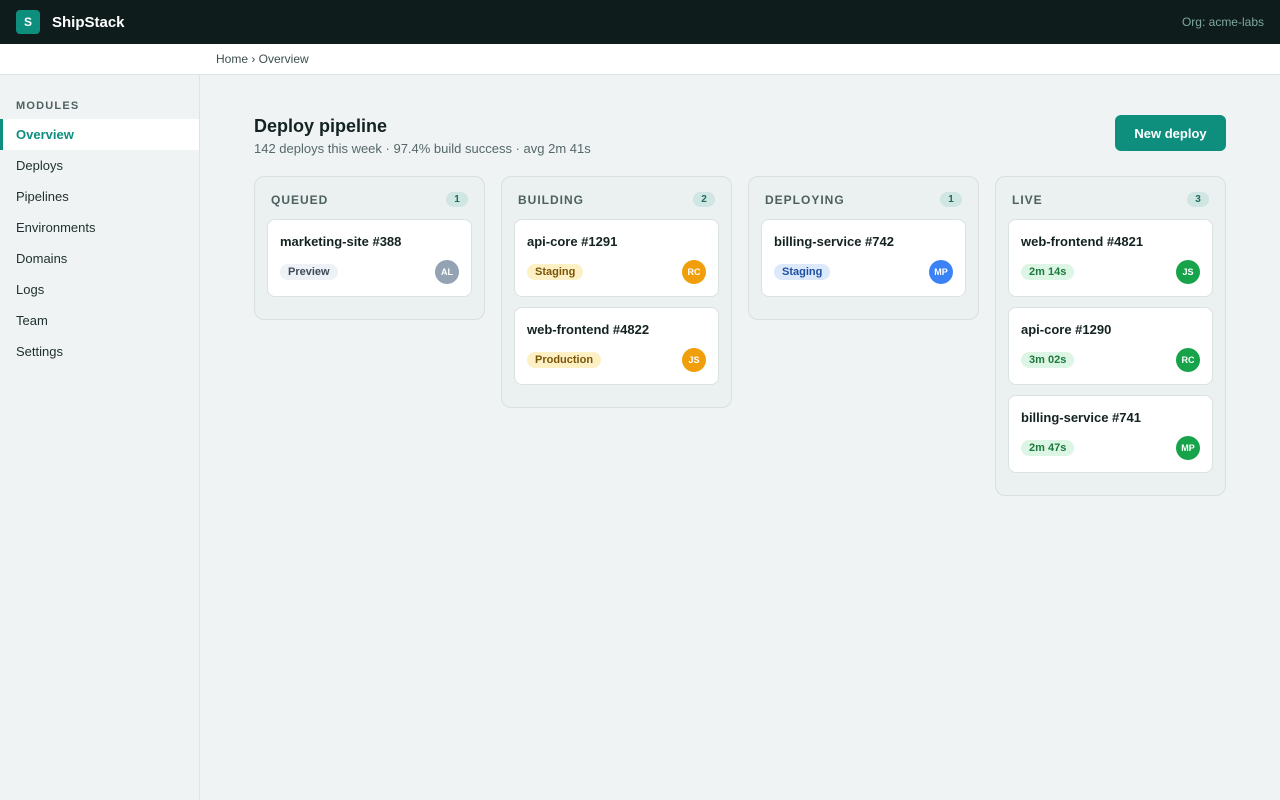  I want to click on deploy-card: billing-service #741 2m 47s MP, so click(1110, 434).